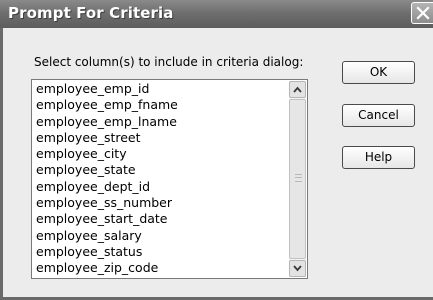  Describe the element at coordinates (161, 236) in the screenshot. I see `list-item: employee_salary` at that location.